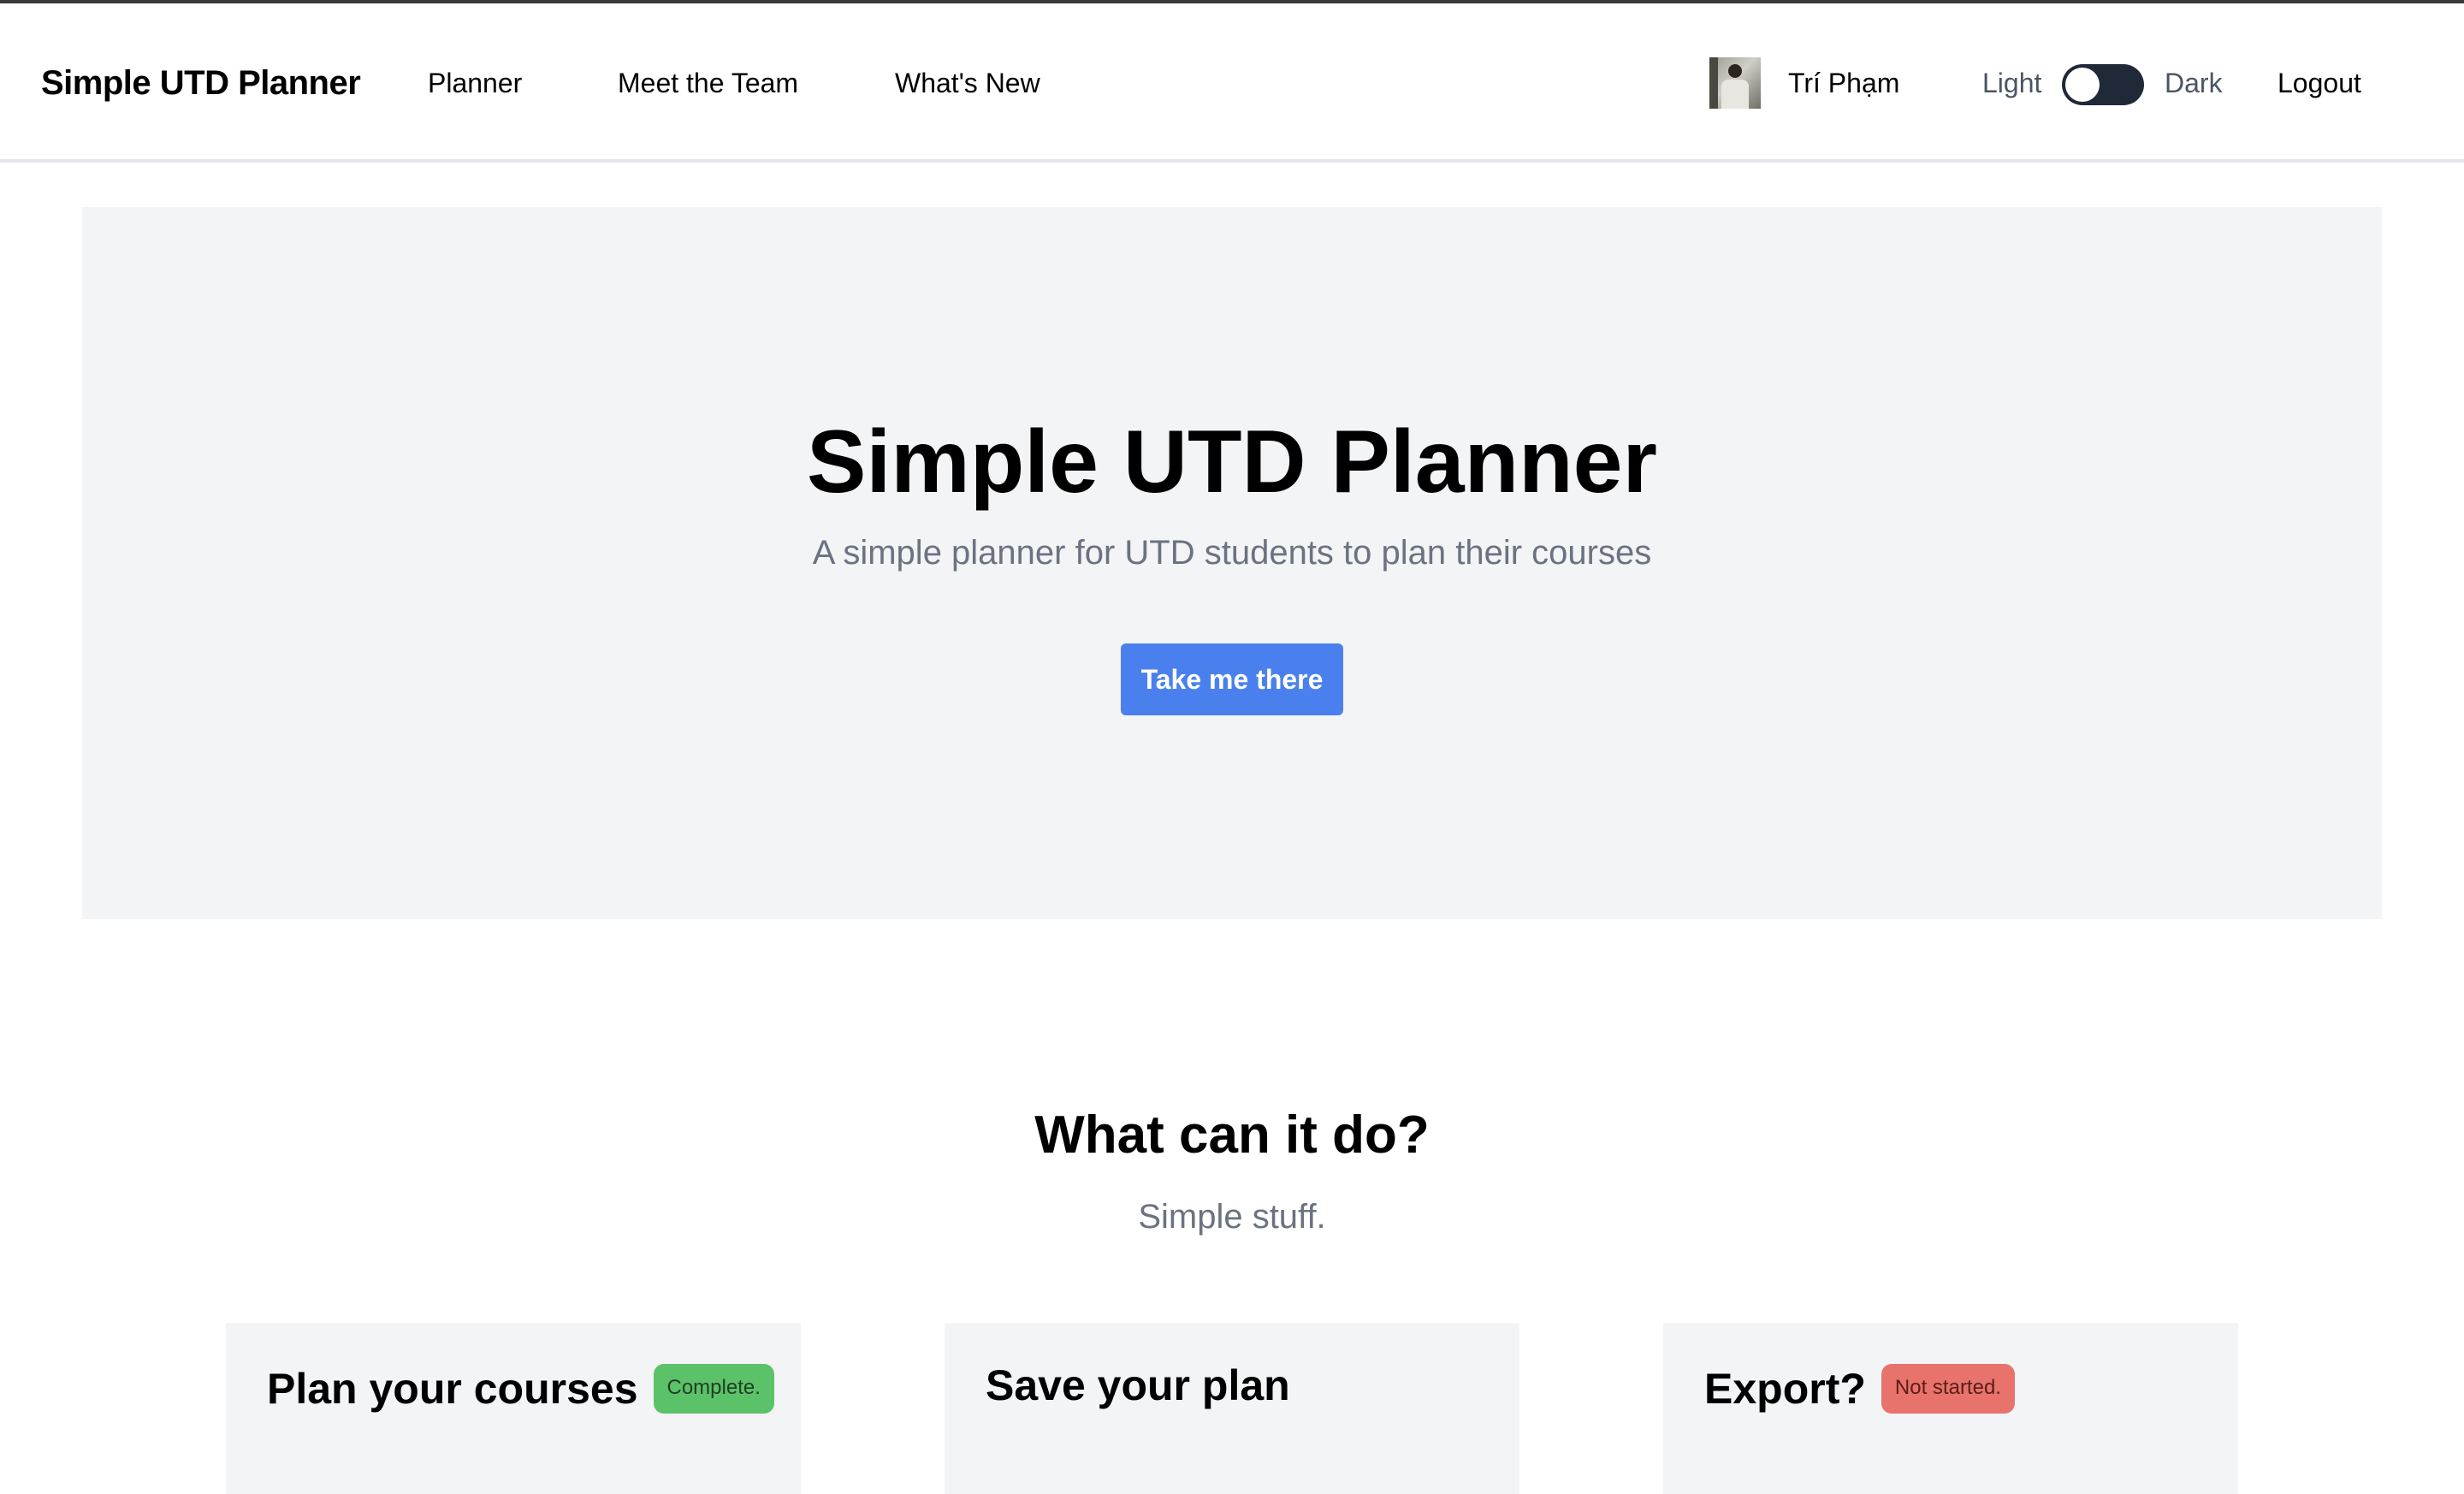 The image size is (2464, 1494). I want to click on theme-dark-label: Dark, so click(2194, 82).